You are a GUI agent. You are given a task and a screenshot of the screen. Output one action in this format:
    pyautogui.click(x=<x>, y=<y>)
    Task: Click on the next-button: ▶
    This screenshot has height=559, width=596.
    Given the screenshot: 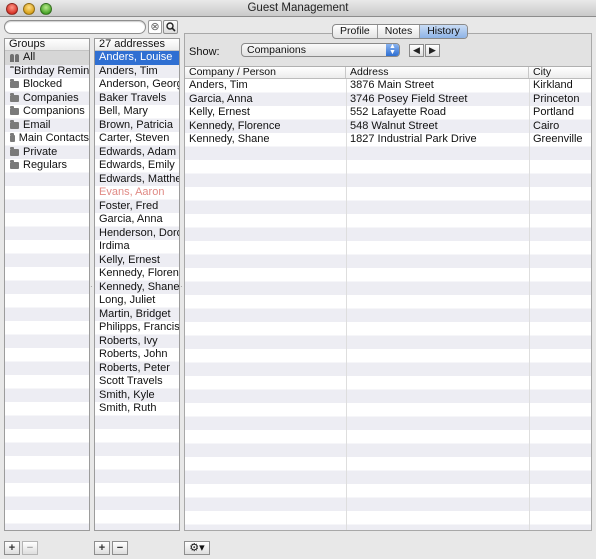 What is the action you would take?
    pyautogui.click(x=432, y=50)
    